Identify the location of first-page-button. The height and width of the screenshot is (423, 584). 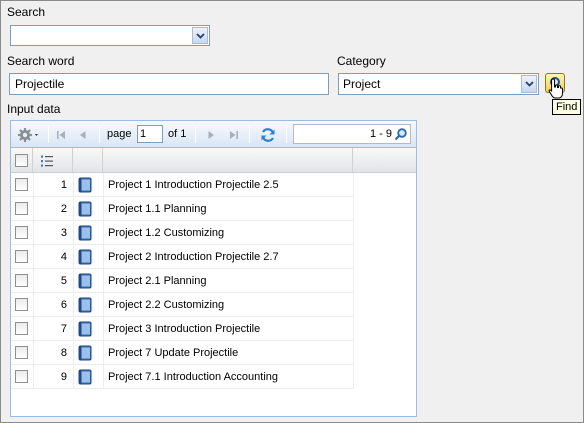
(61, 135).